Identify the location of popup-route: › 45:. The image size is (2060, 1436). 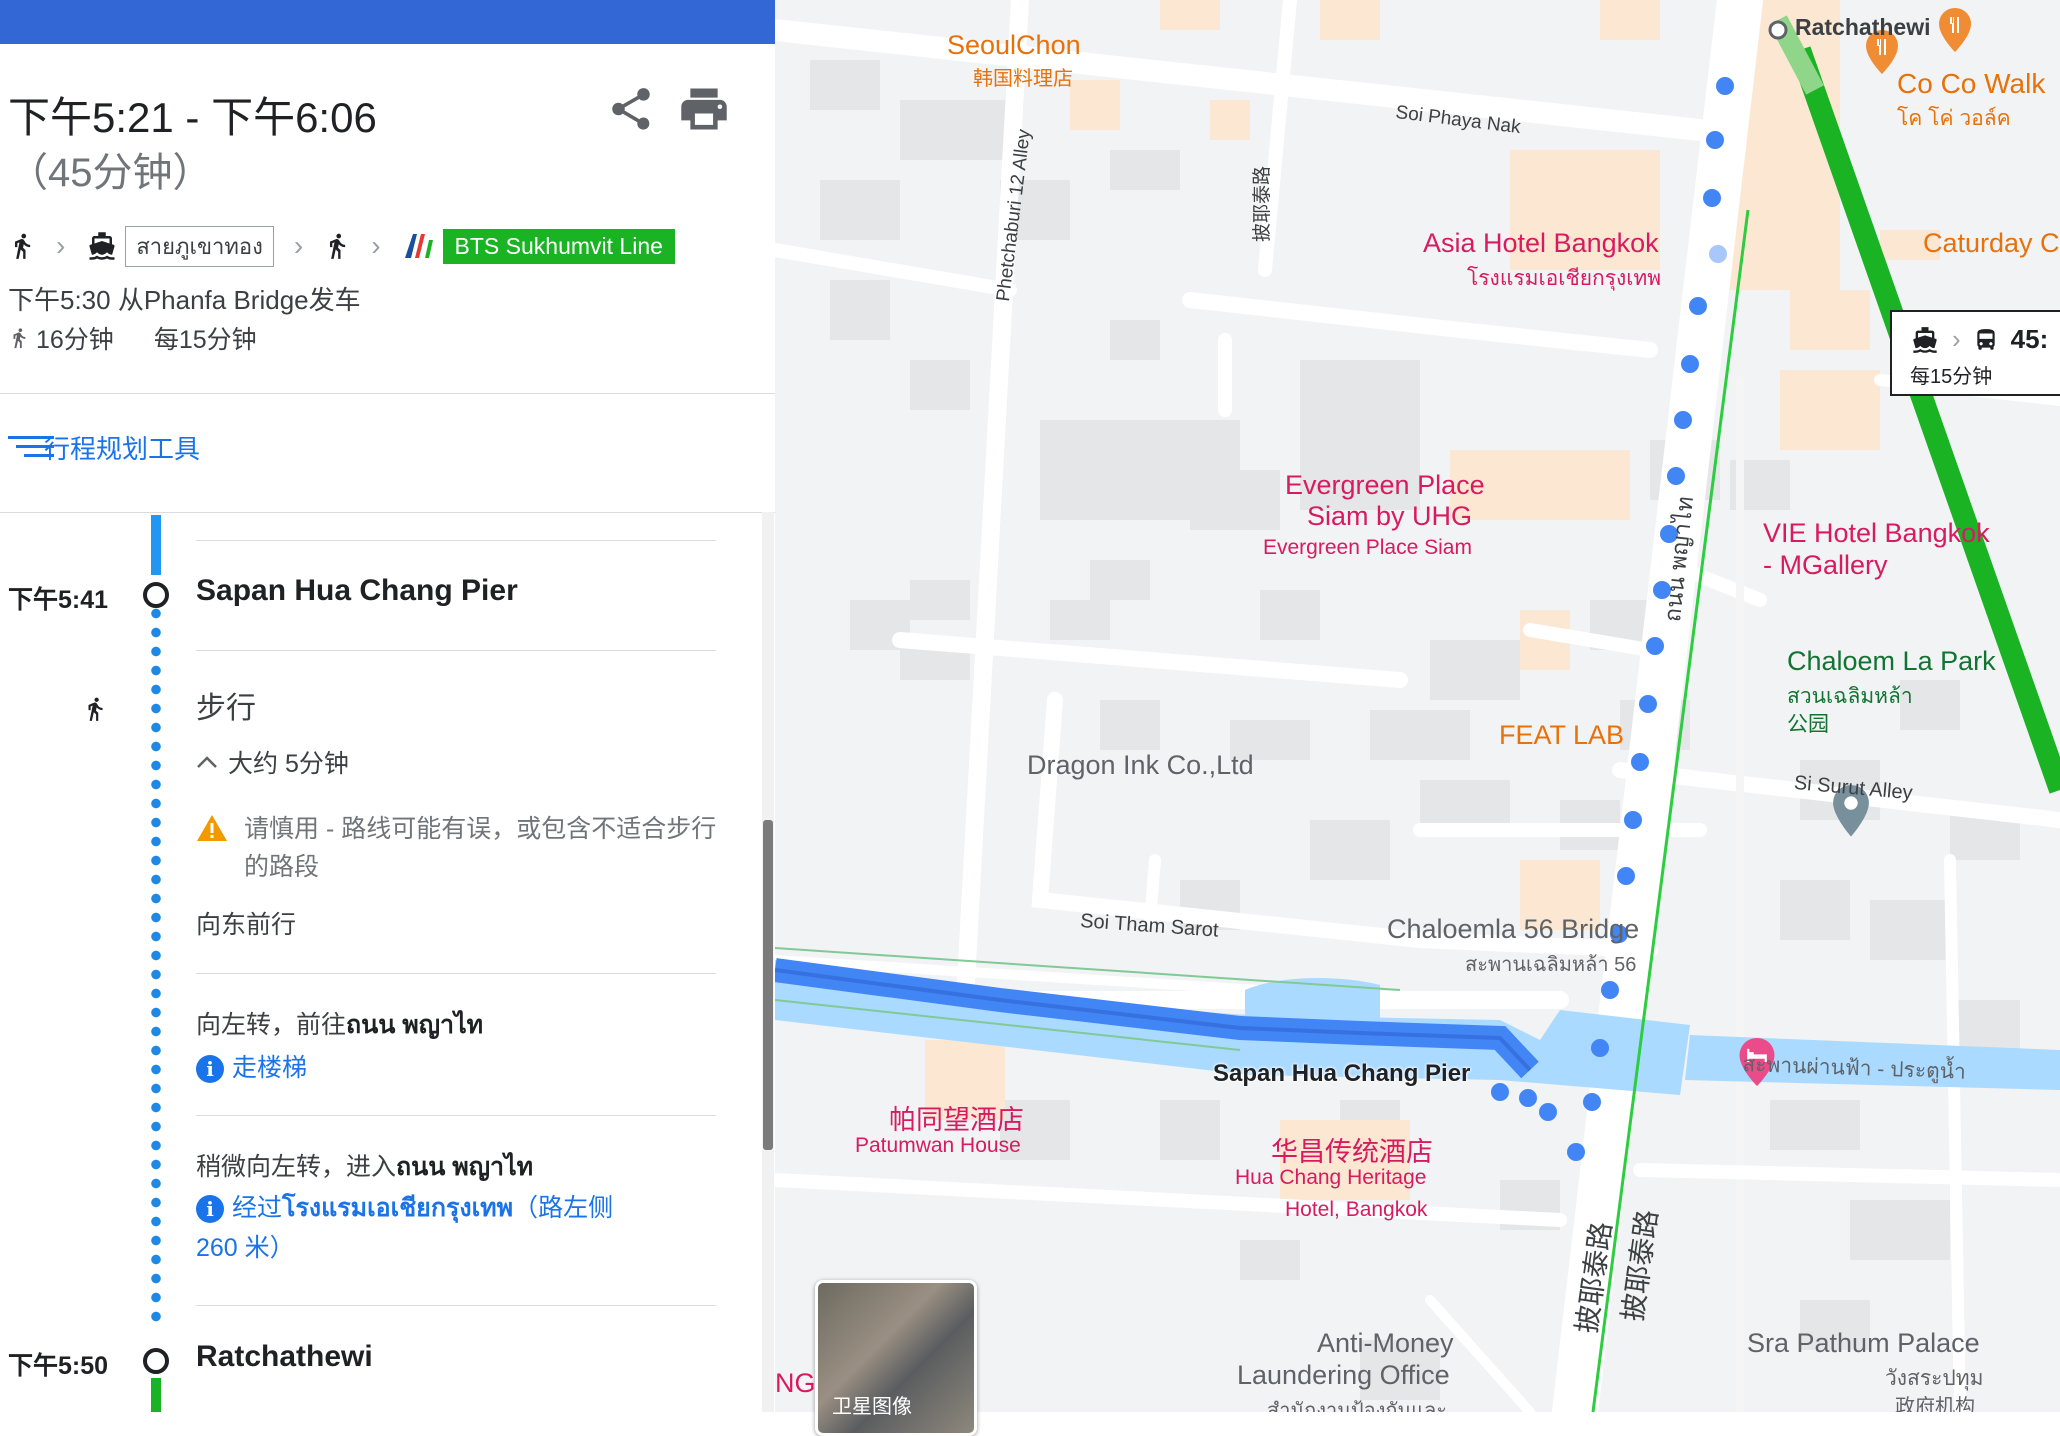
(1979, 339).